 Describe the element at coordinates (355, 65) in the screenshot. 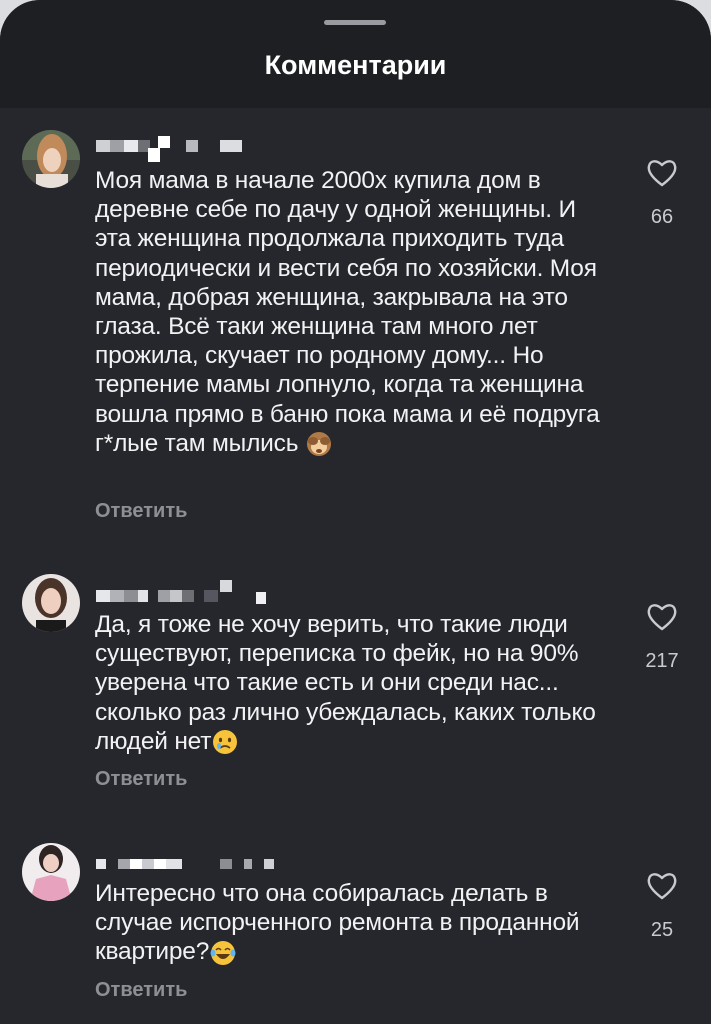

I see `page-title: Комментарии` at that location.